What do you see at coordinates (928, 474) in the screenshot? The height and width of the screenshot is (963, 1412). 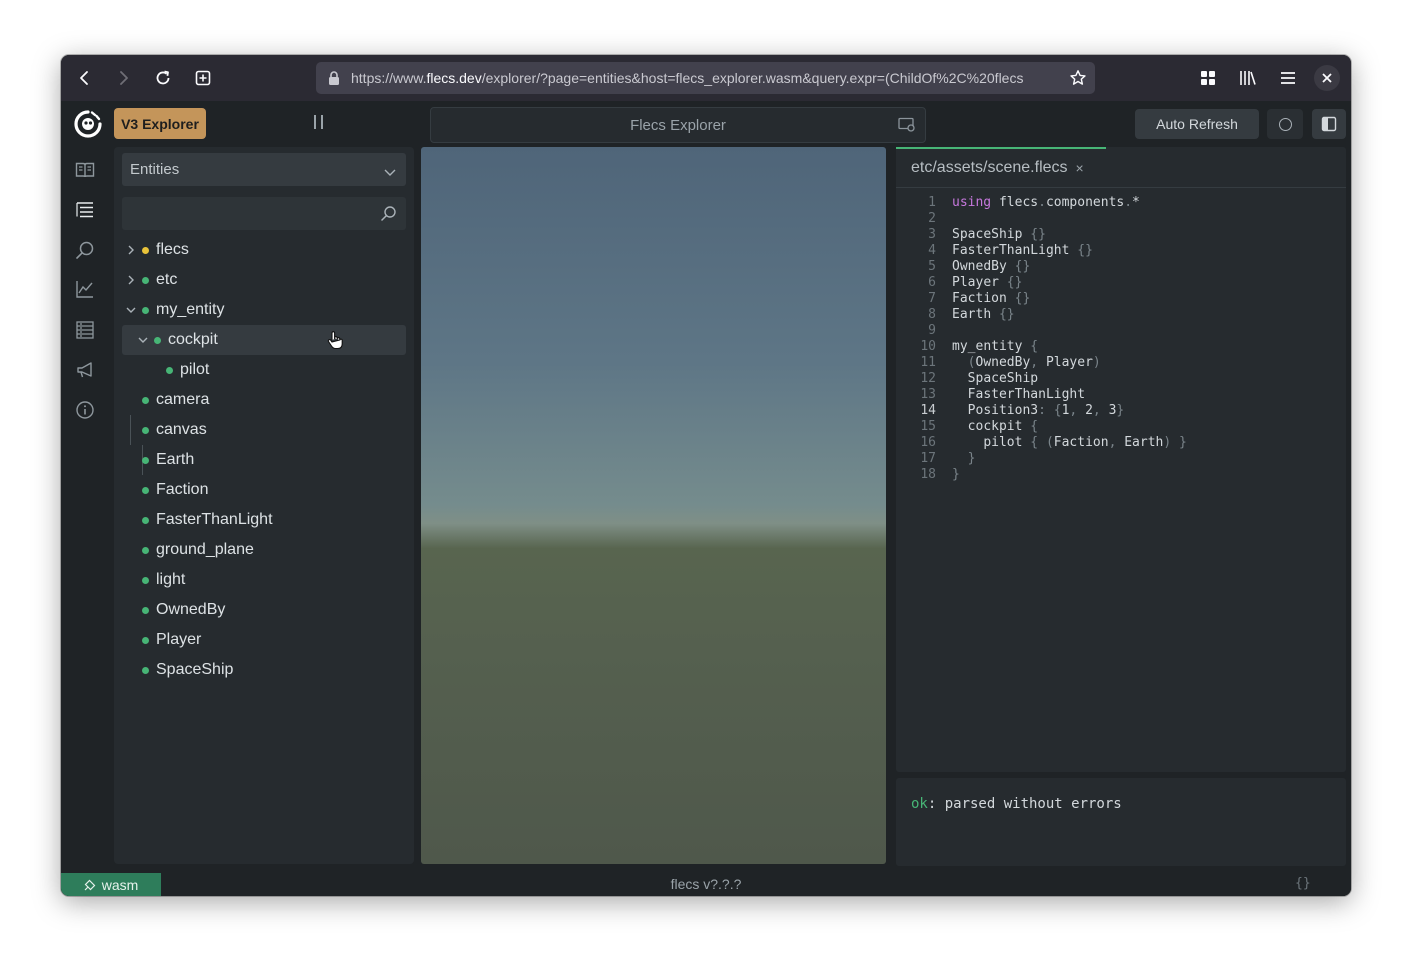 I see `line-number: 18` at bounding box center [928, 474].